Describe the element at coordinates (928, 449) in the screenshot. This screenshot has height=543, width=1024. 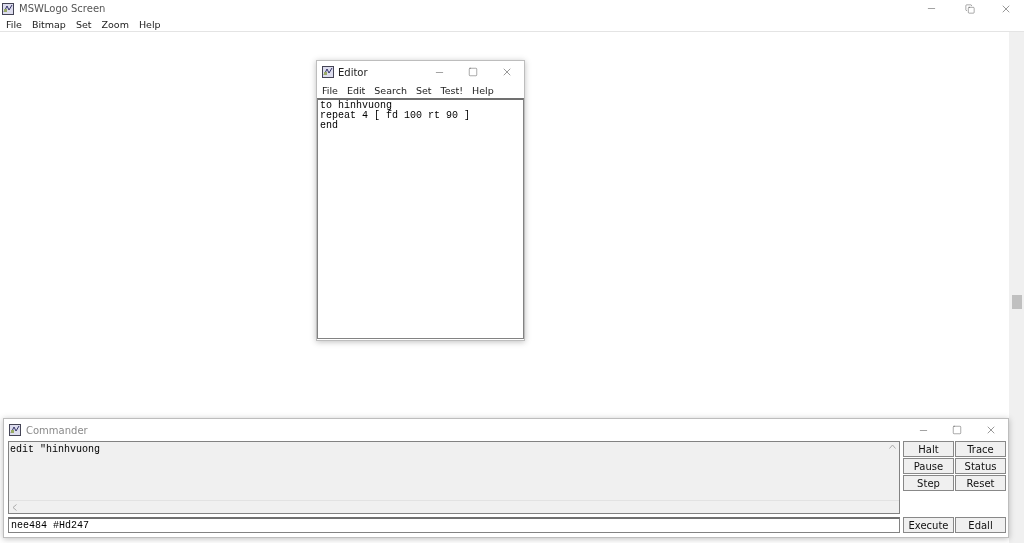
I see `command-button: Halt` at that location.